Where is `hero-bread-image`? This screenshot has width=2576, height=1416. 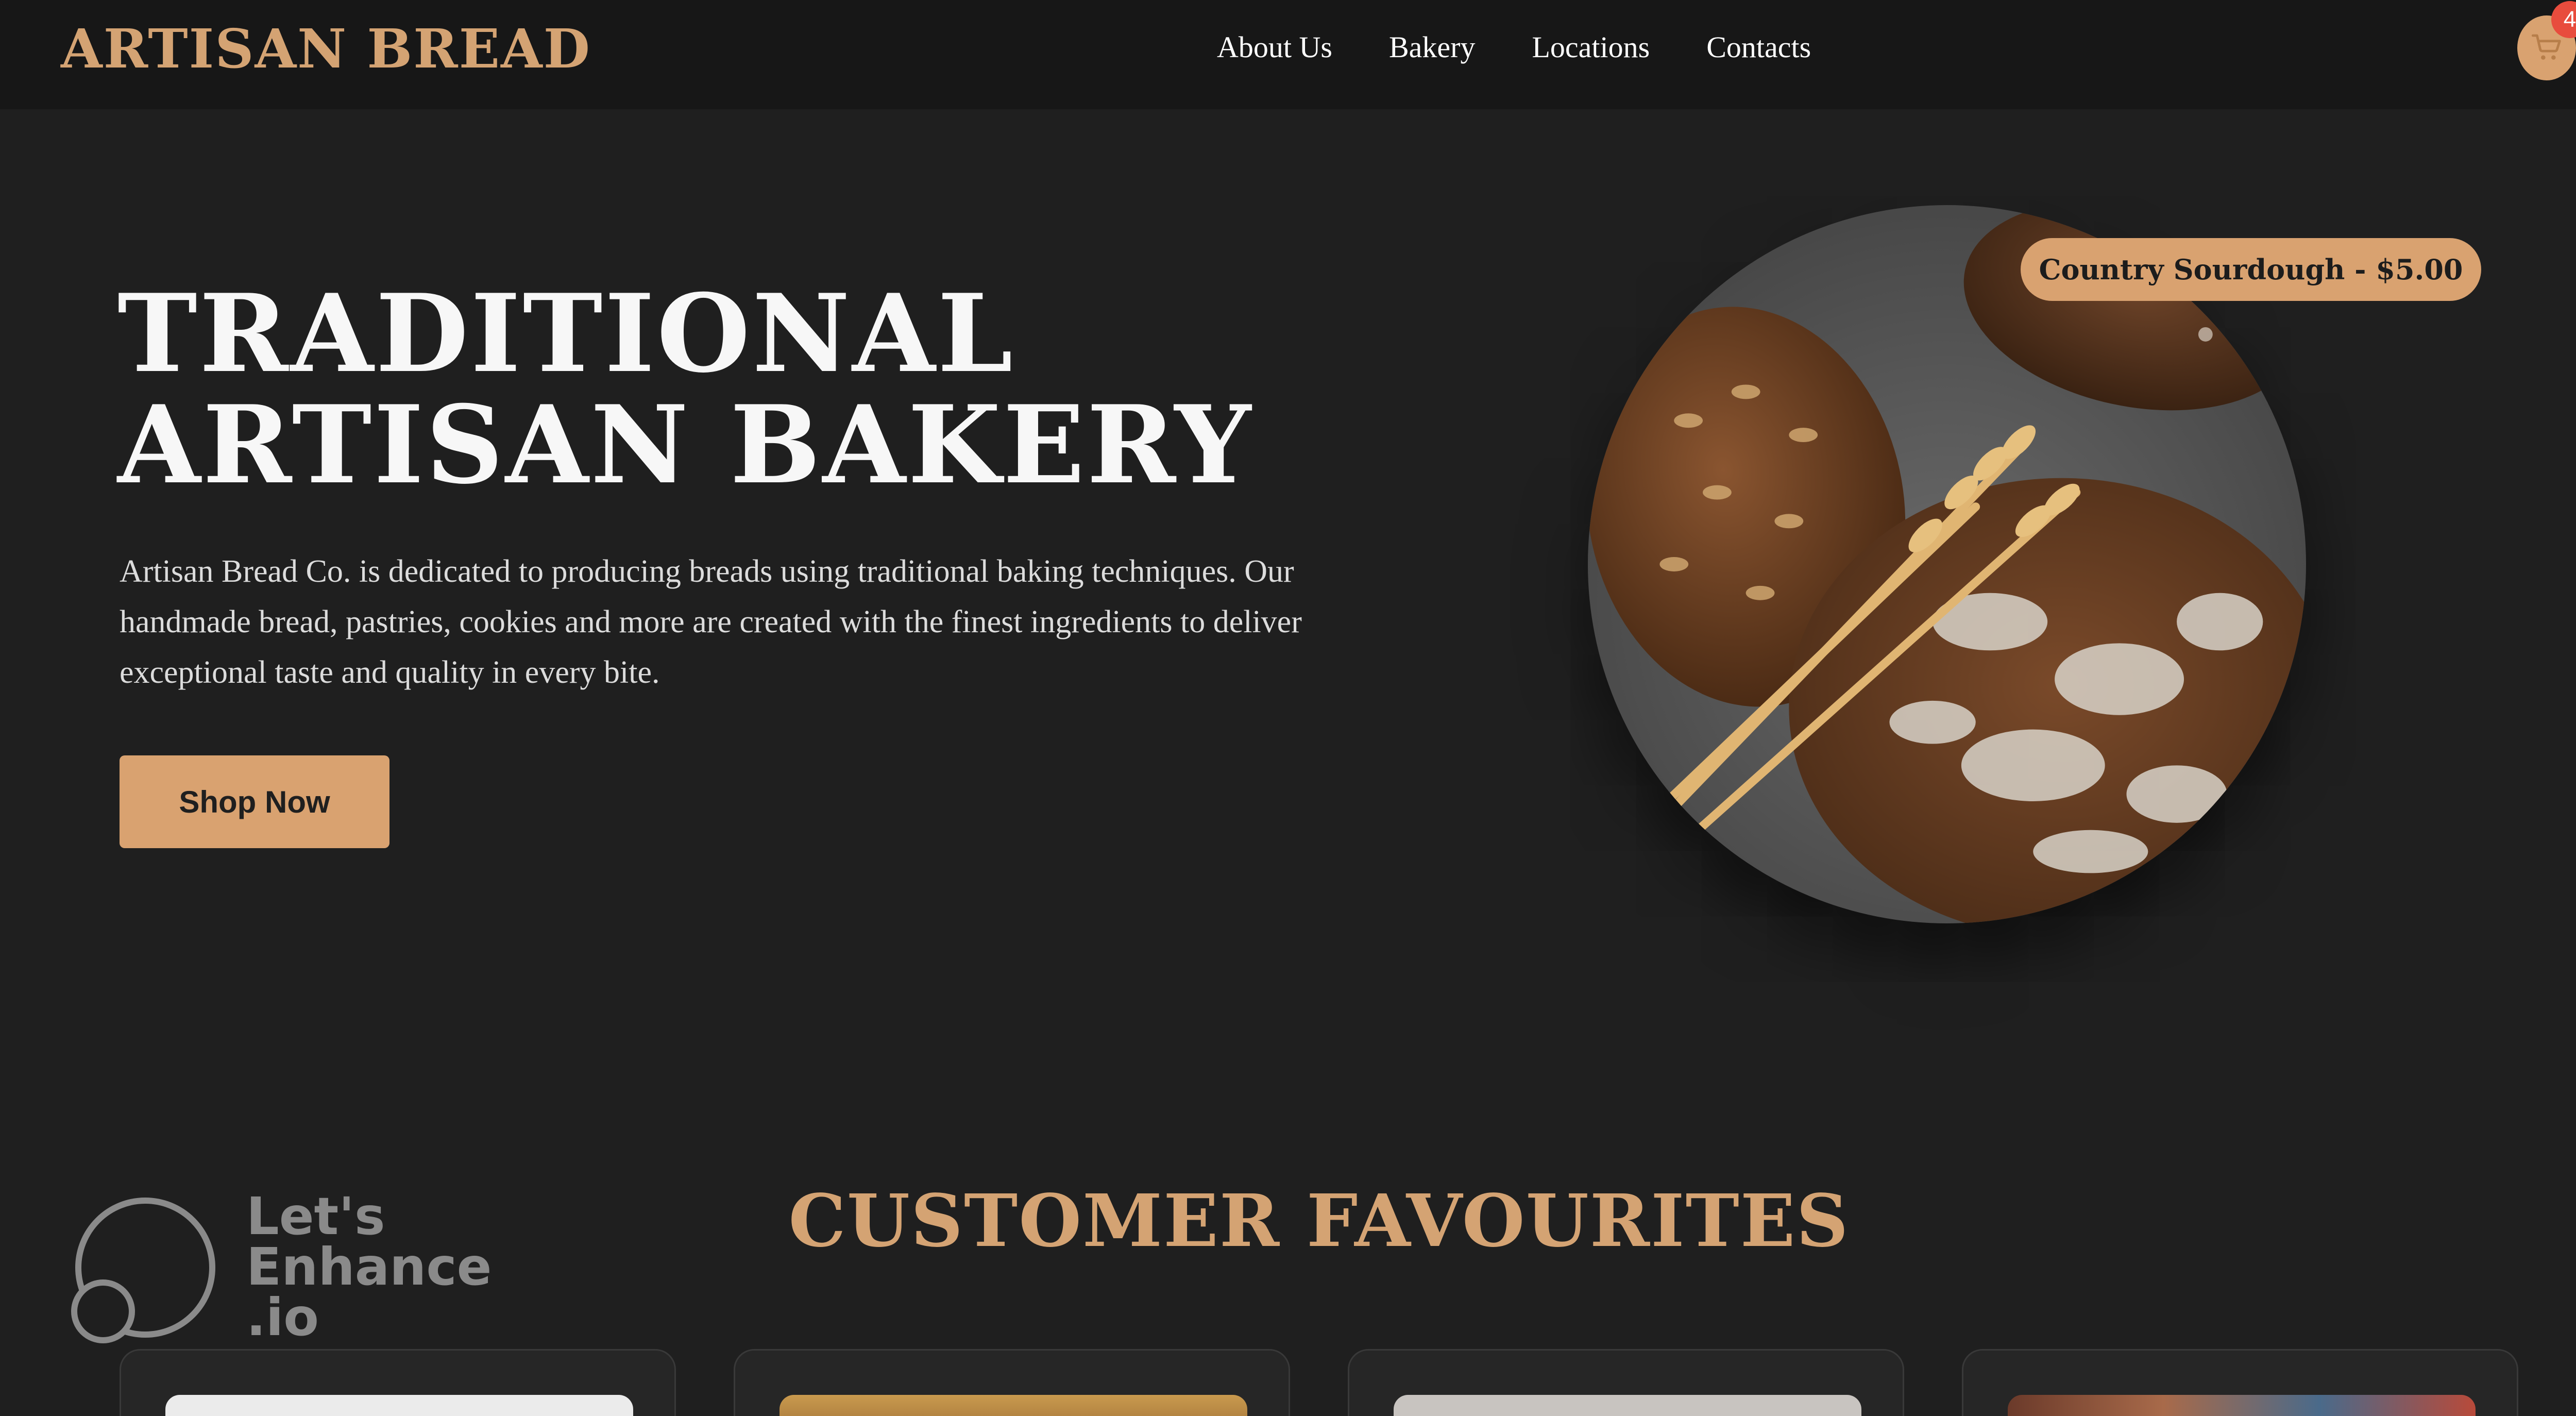
hero-bread-image is located at coordinates (1947, 564).